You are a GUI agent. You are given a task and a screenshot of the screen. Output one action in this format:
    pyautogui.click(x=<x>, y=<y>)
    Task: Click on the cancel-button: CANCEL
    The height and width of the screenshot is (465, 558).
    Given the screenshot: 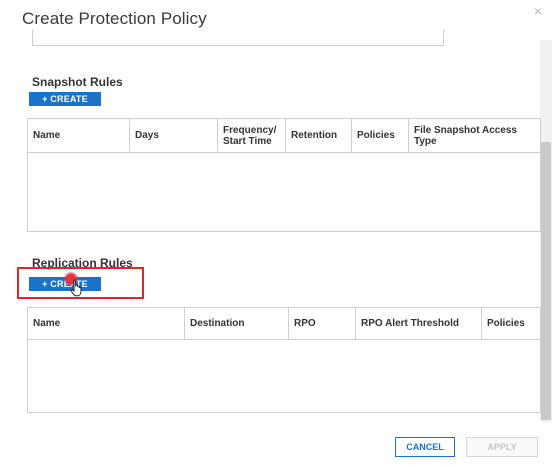 What is the action you would take?
    pyautogui.click(x=425, y=447)
    